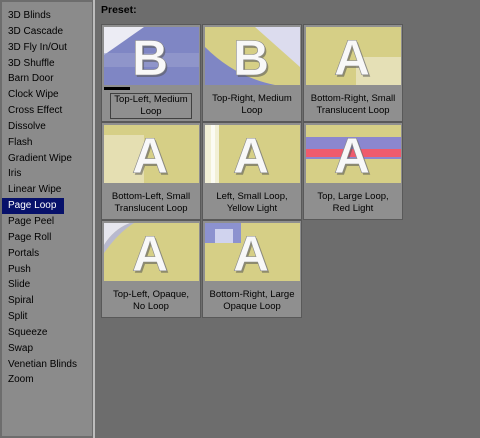 This screenshot has height=438, width=480. I want to click on preset-caption: Top-Left, Opaque, No Loop, so click(151, 301).